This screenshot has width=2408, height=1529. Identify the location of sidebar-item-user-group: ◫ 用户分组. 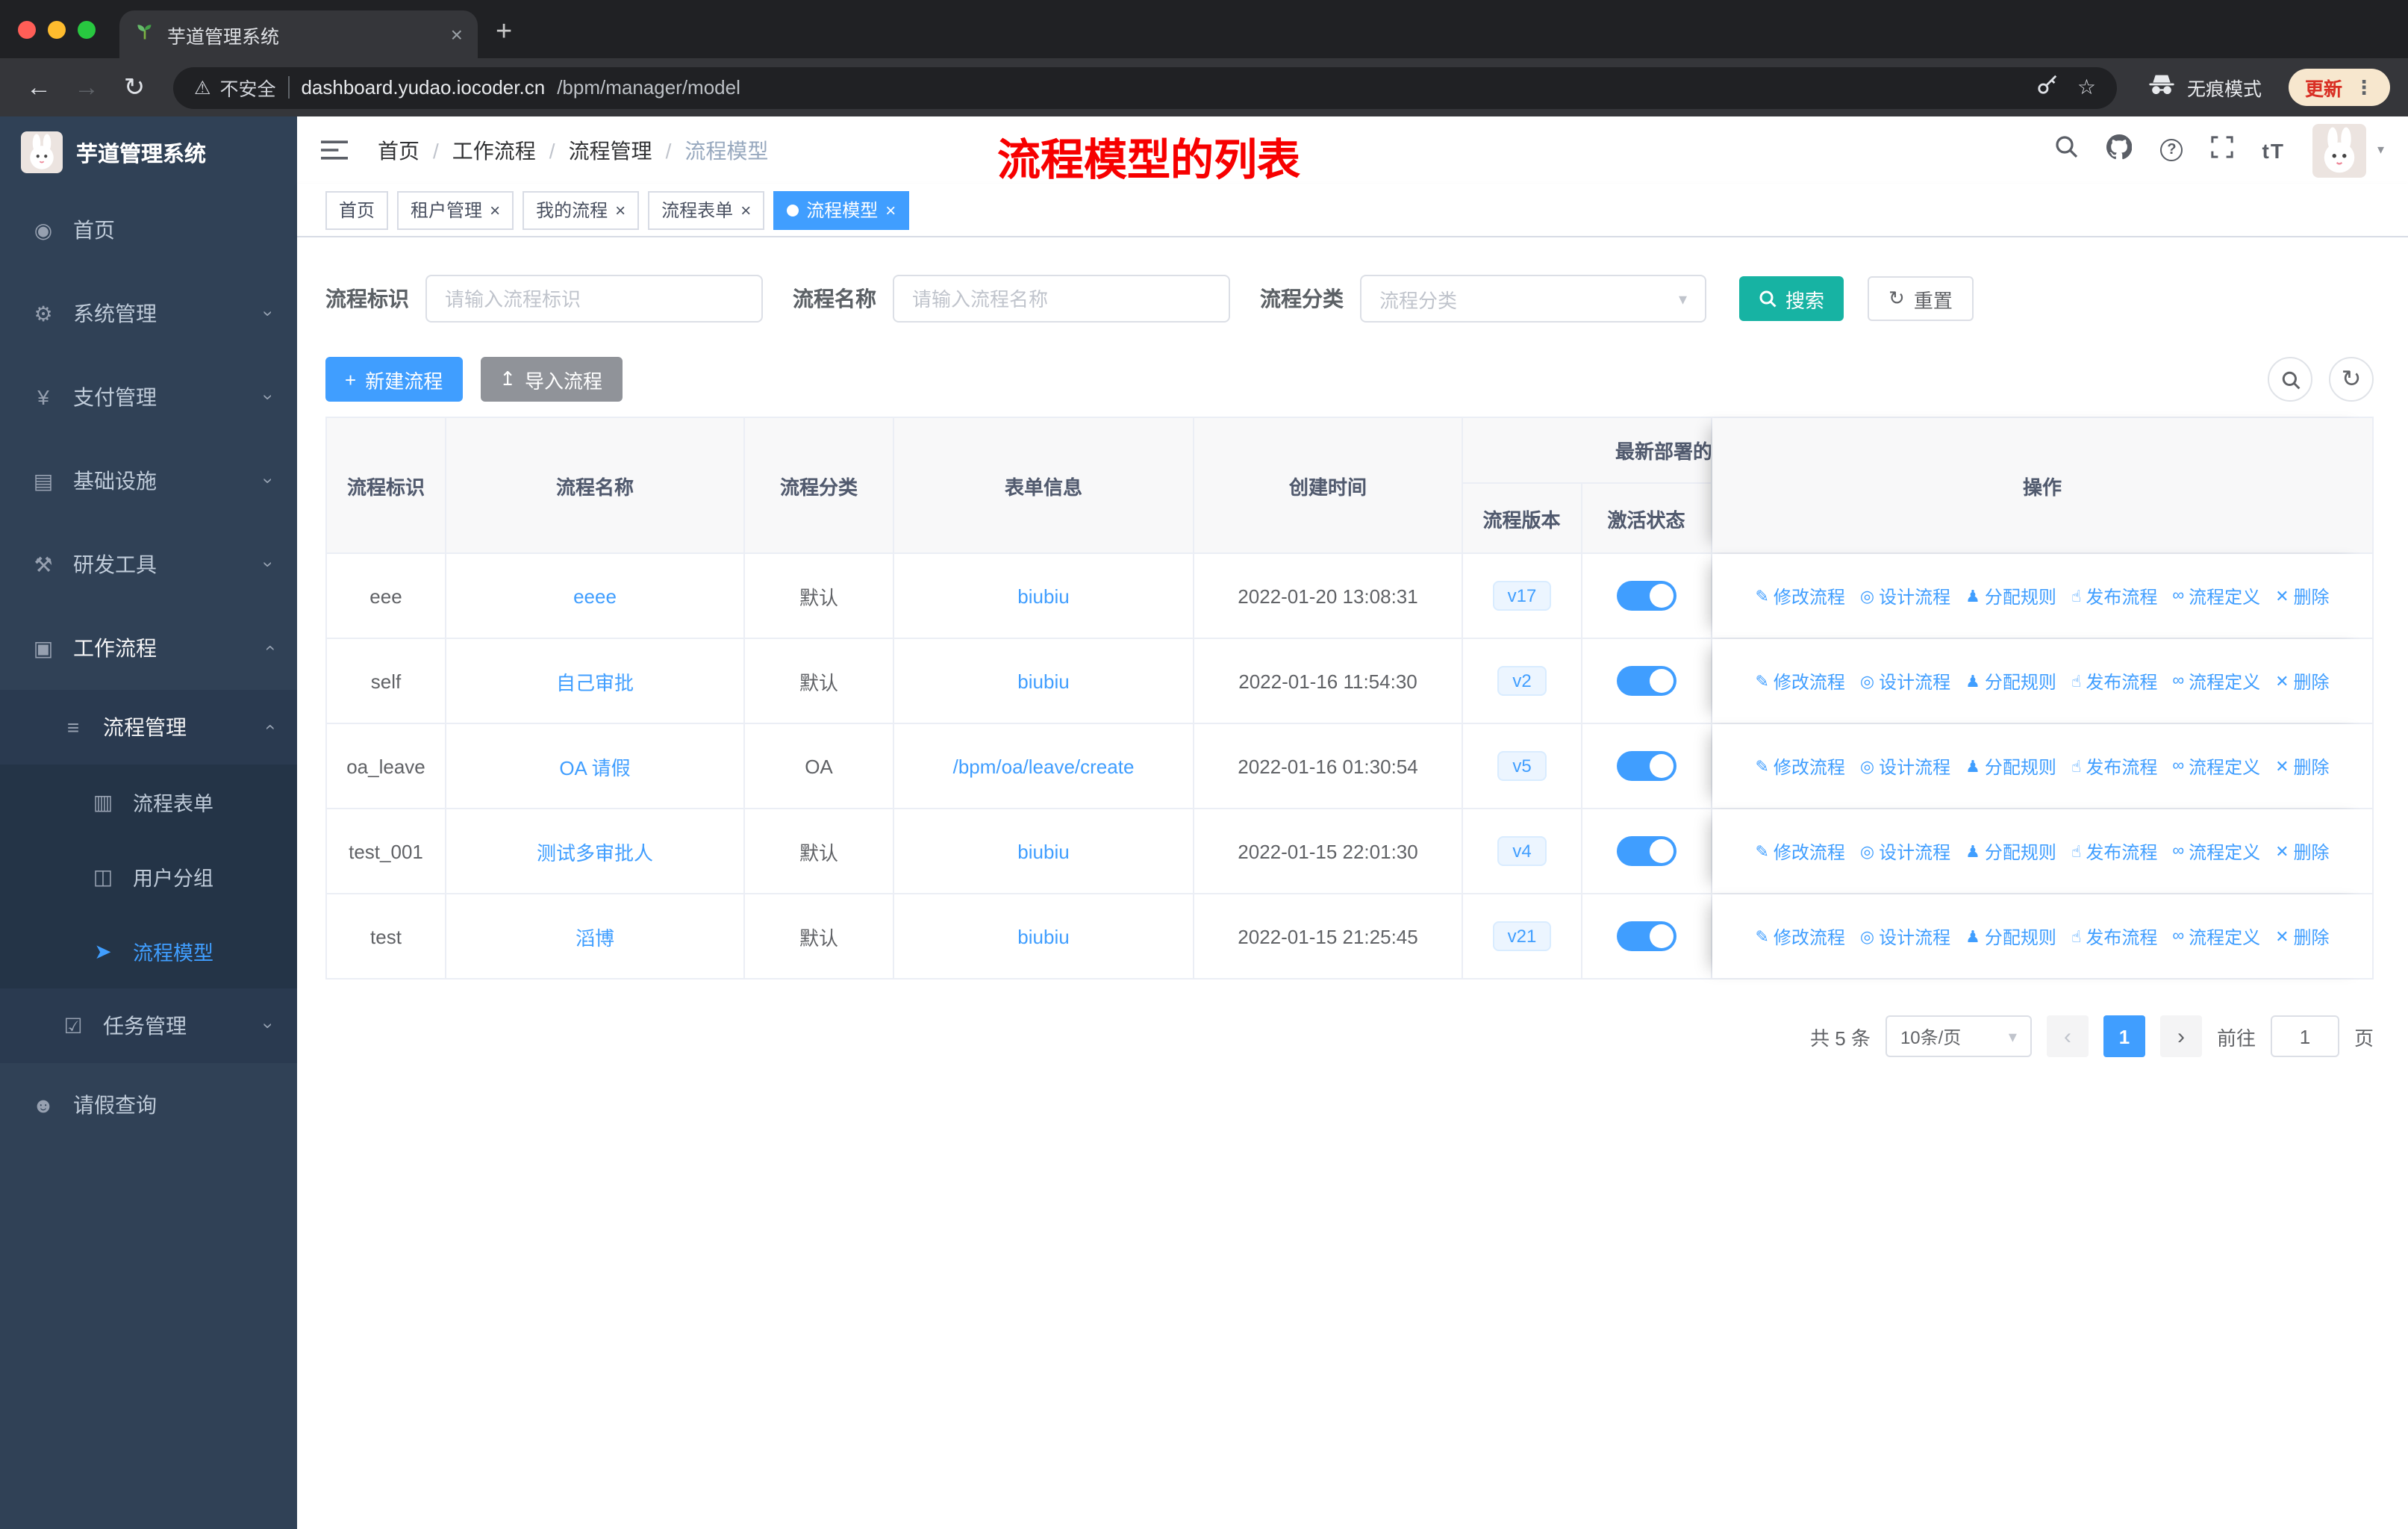
(148, 877).